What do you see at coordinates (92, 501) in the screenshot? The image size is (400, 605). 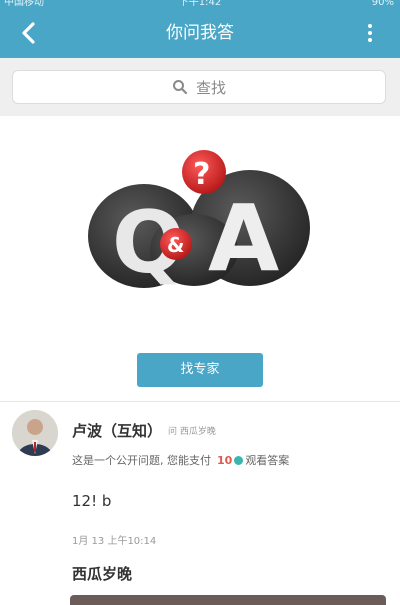 I see `question-body: 12! b` at bounding box center [92, 501].